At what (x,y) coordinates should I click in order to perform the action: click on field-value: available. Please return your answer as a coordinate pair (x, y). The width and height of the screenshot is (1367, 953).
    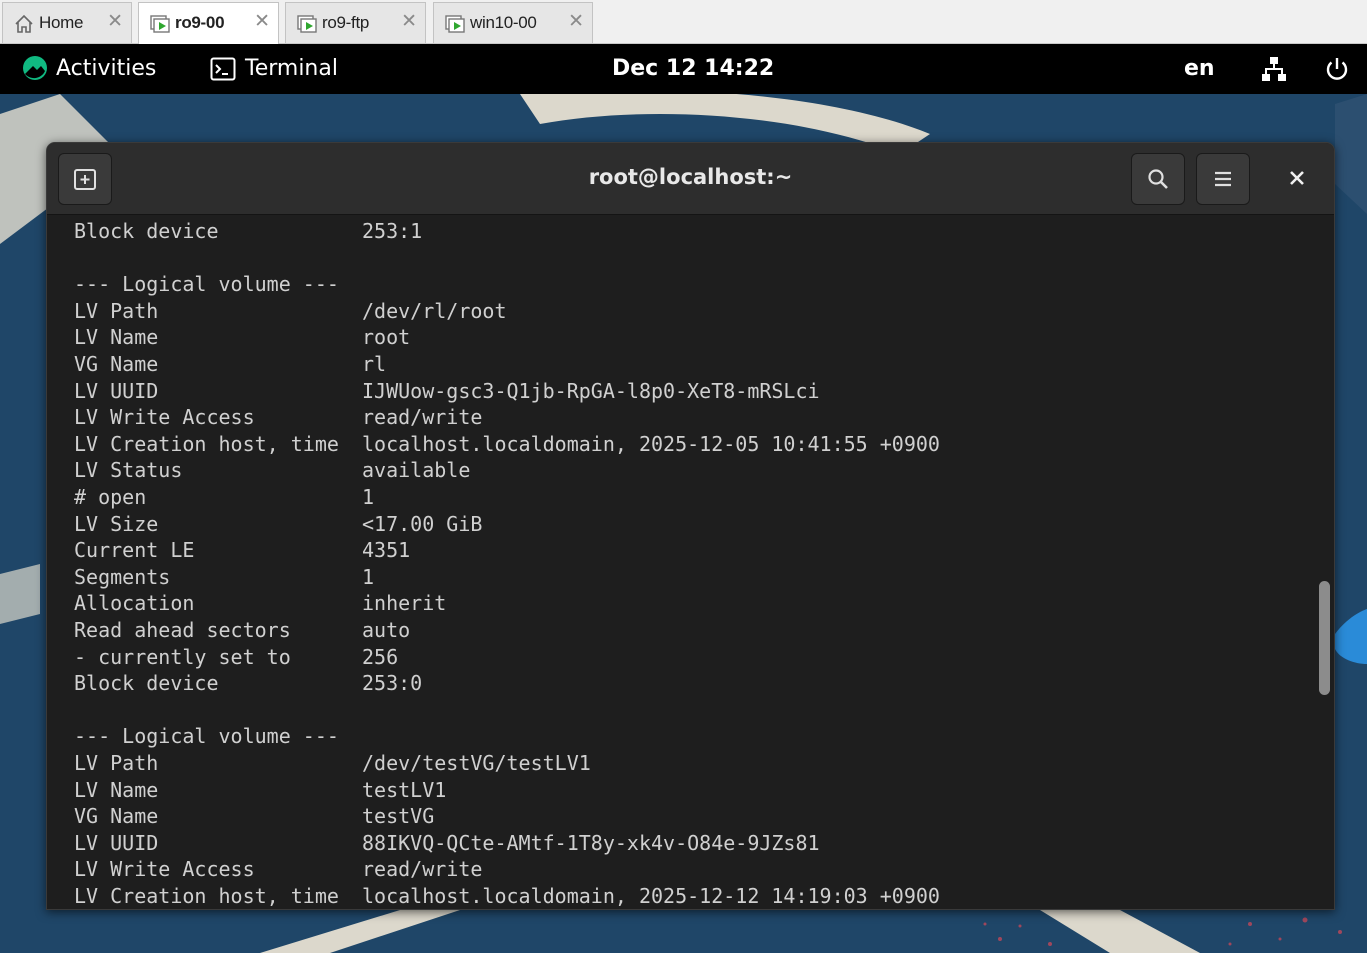
    Looking at the image, I should click on (416, 470).